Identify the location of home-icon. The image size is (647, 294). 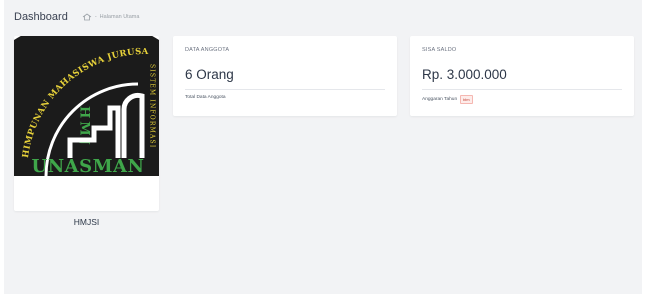
(87, 17).